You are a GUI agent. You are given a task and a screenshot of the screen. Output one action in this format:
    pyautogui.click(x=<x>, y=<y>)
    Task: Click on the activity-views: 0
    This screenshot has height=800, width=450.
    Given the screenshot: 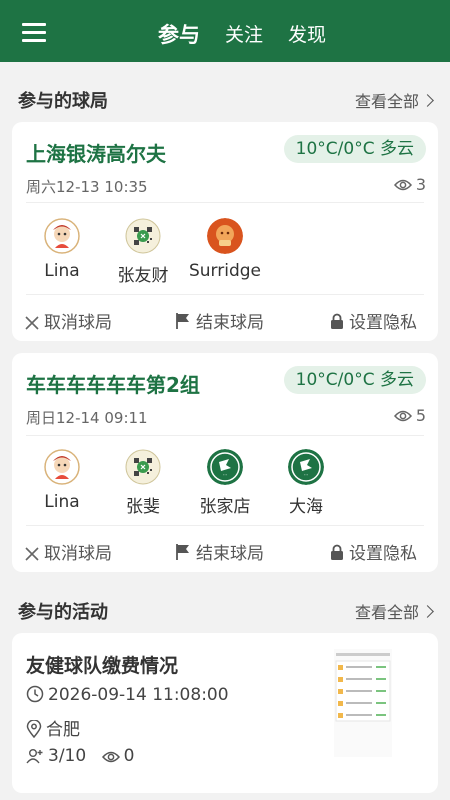 What is the action you would take?
    pyautogui.click(x=129, y=756)
    